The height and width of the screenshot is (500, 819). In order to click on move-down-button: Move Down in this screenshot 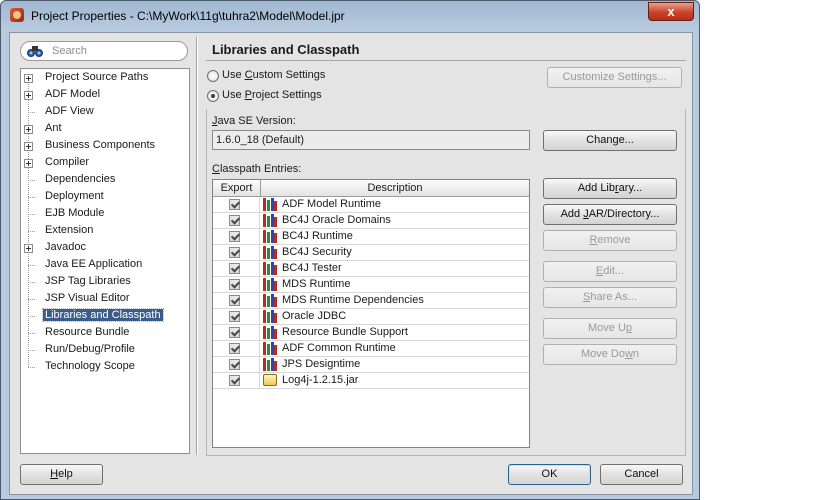, I will do `click(610, 354)`.